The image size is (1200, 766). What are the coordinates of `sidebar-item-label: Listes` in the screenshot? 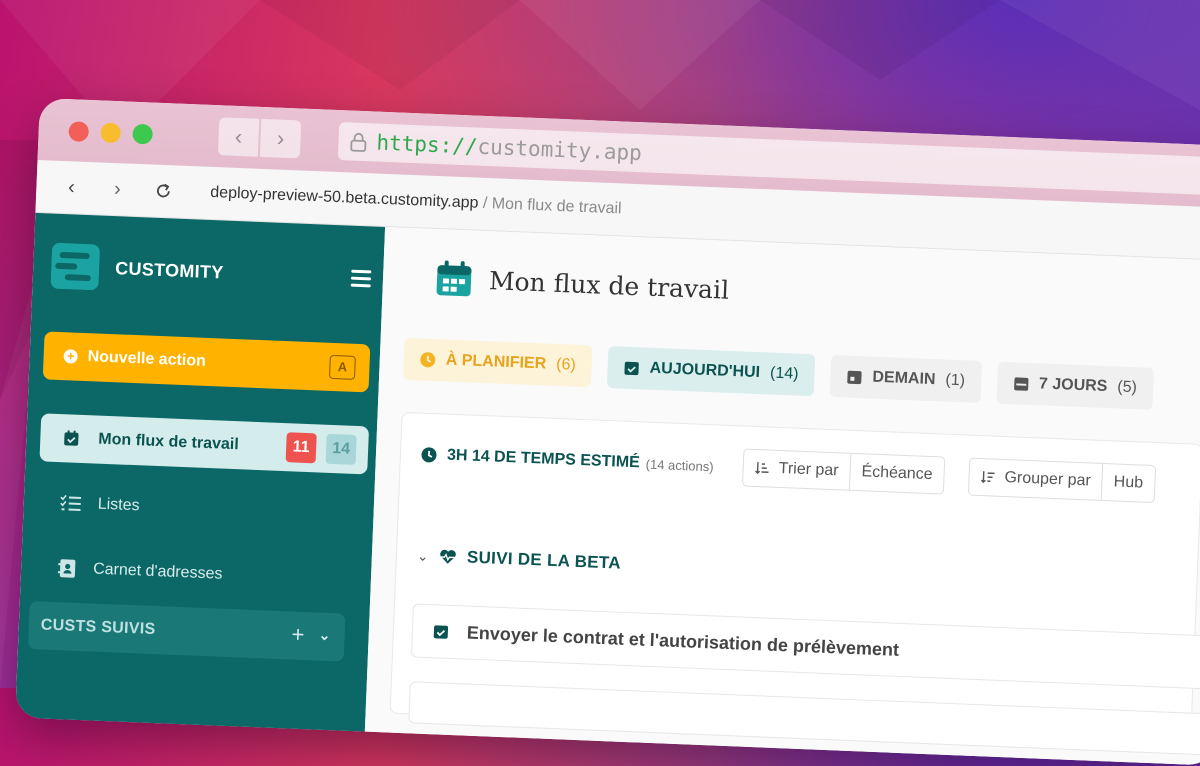 It's located at (118, 505).